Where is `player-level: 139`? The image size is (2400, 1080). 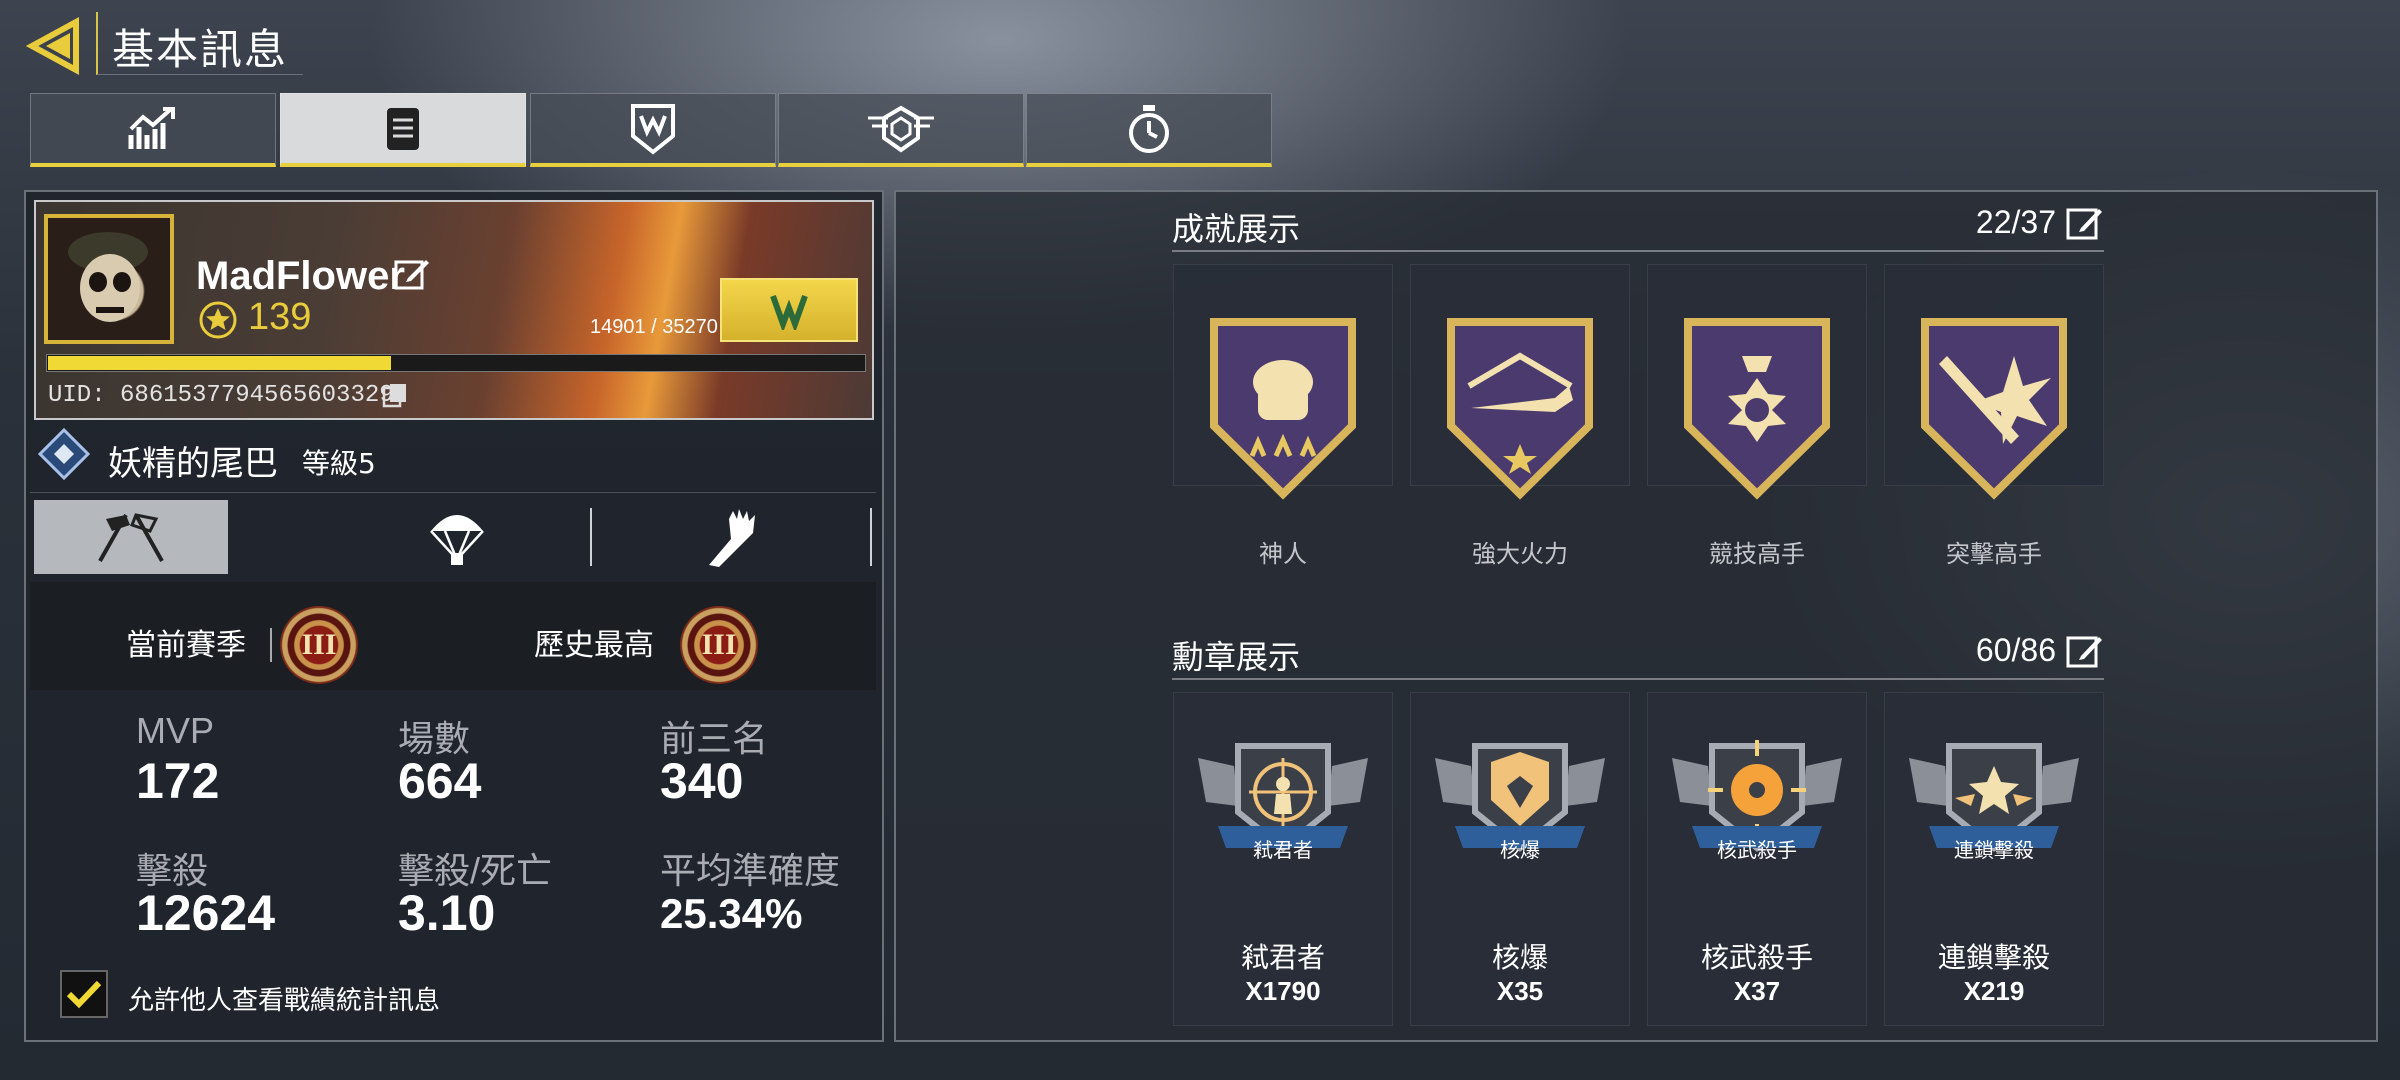 player-level: 139 is located at coordinates (280, 317).